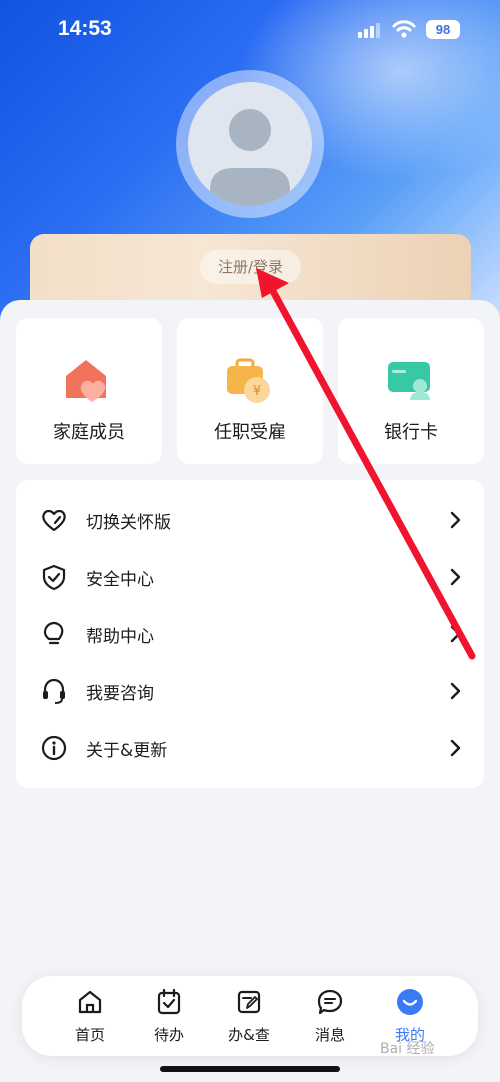 Image resolution: width=500 pixels, height=1082 pixels. Describe the element at coordinates (54, 577) in the screenshot. I see `shield-check-icon` at that location.